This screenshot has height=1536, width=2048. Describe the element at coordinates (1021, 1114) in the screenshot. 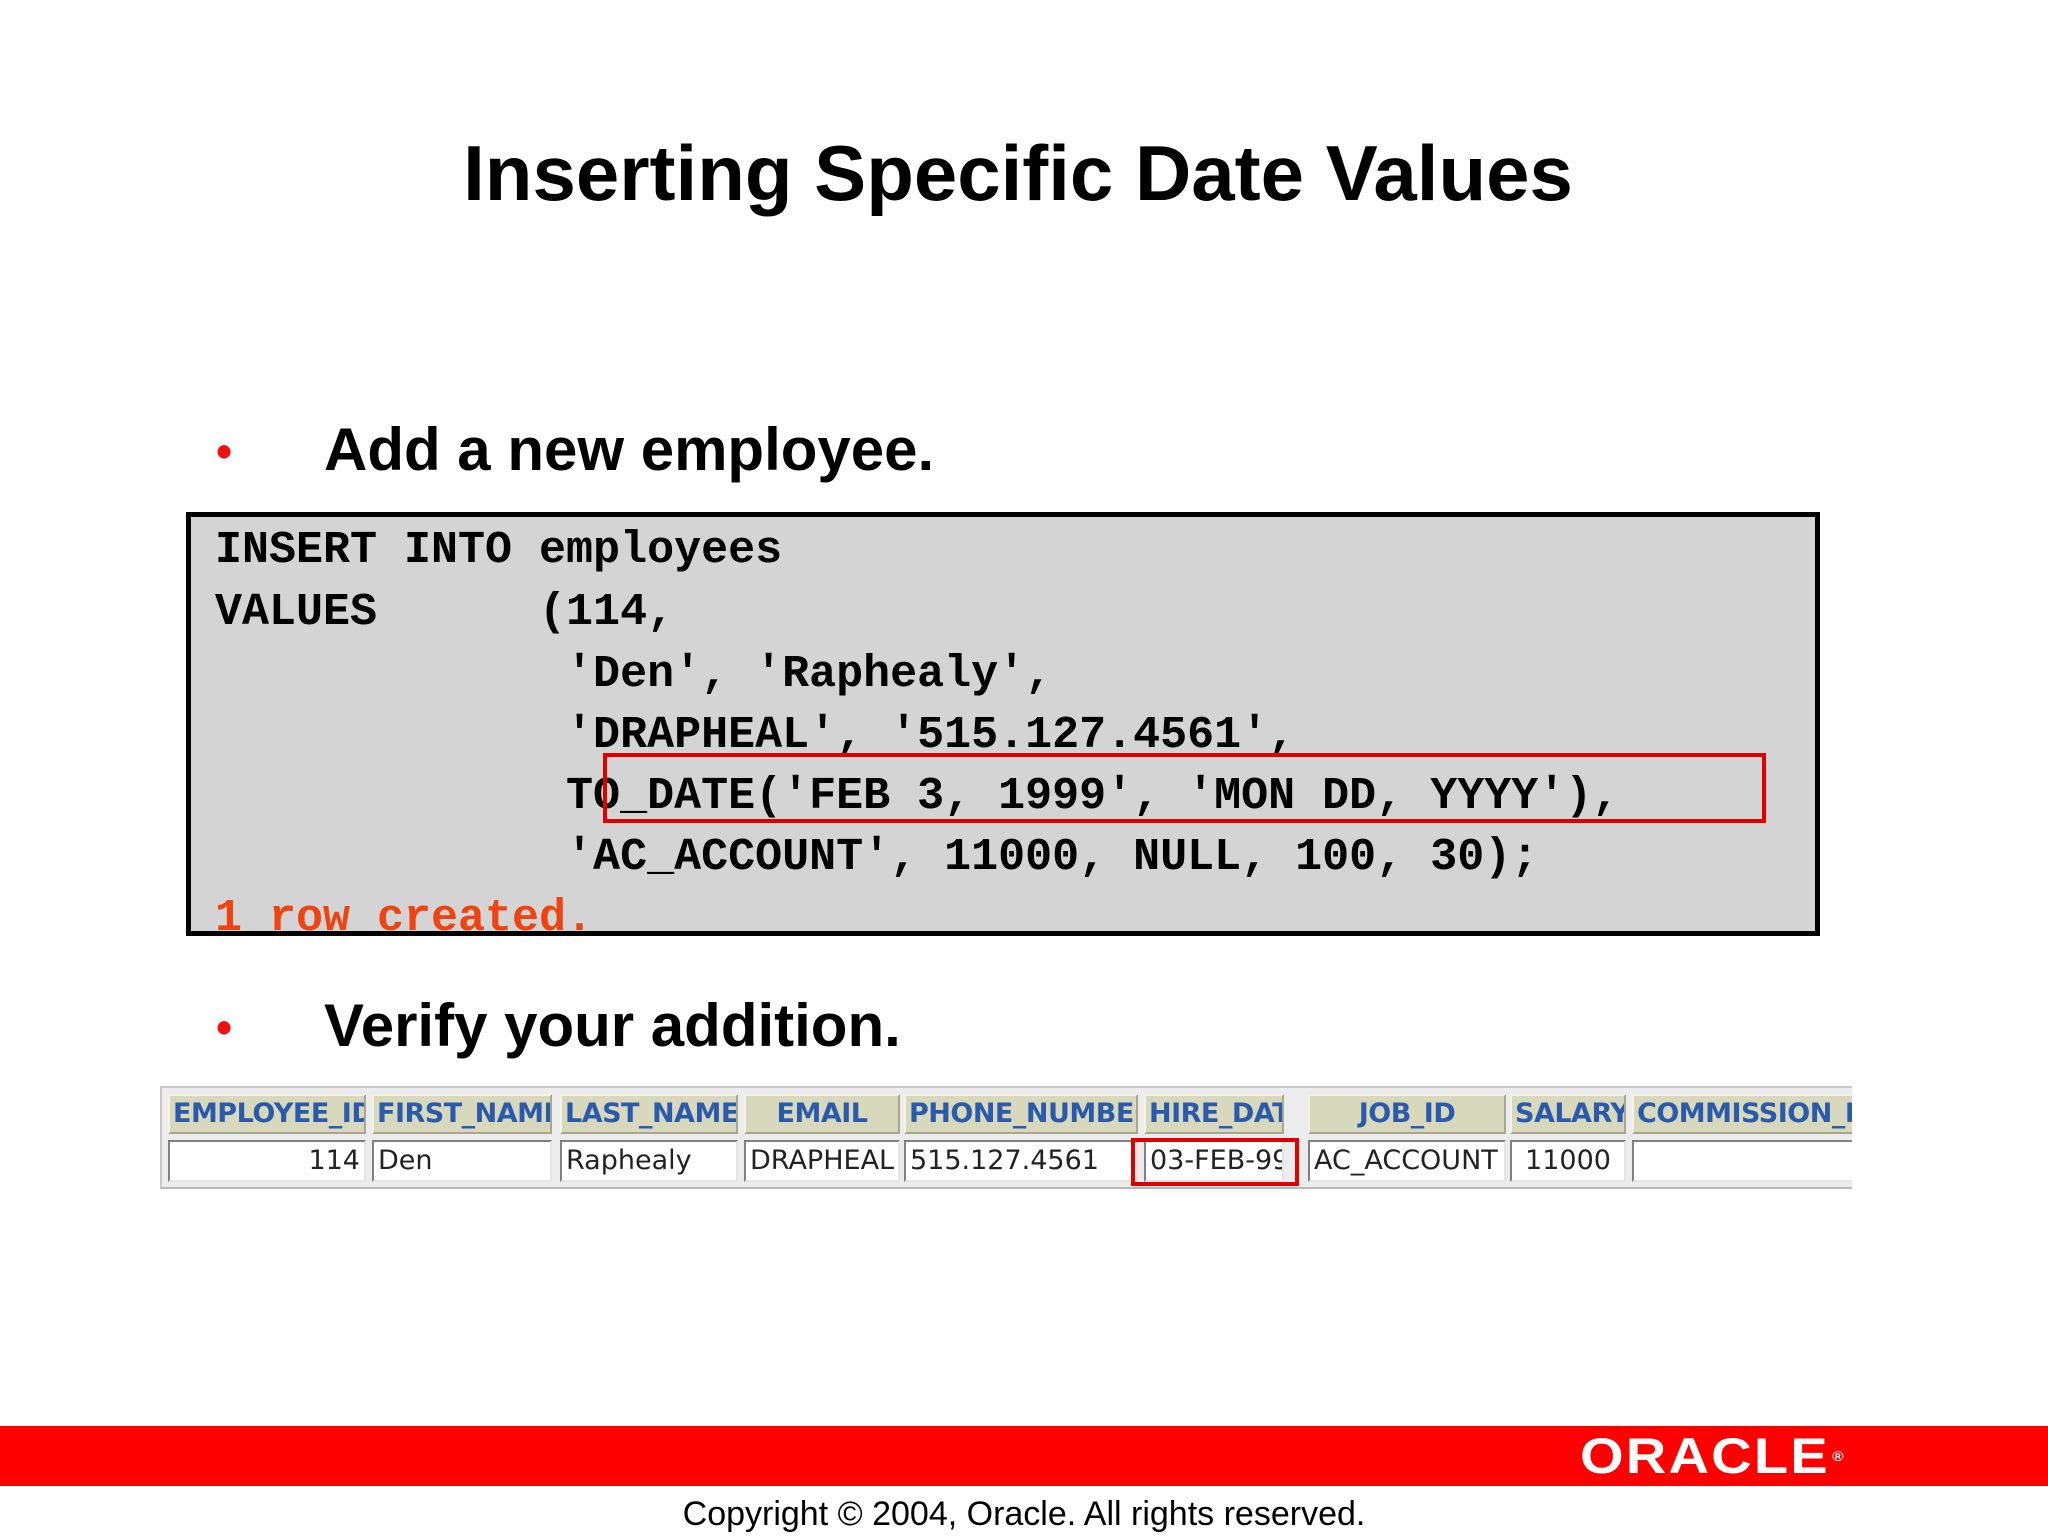

I see `column-header: PHONE_NUMBER` at that location.